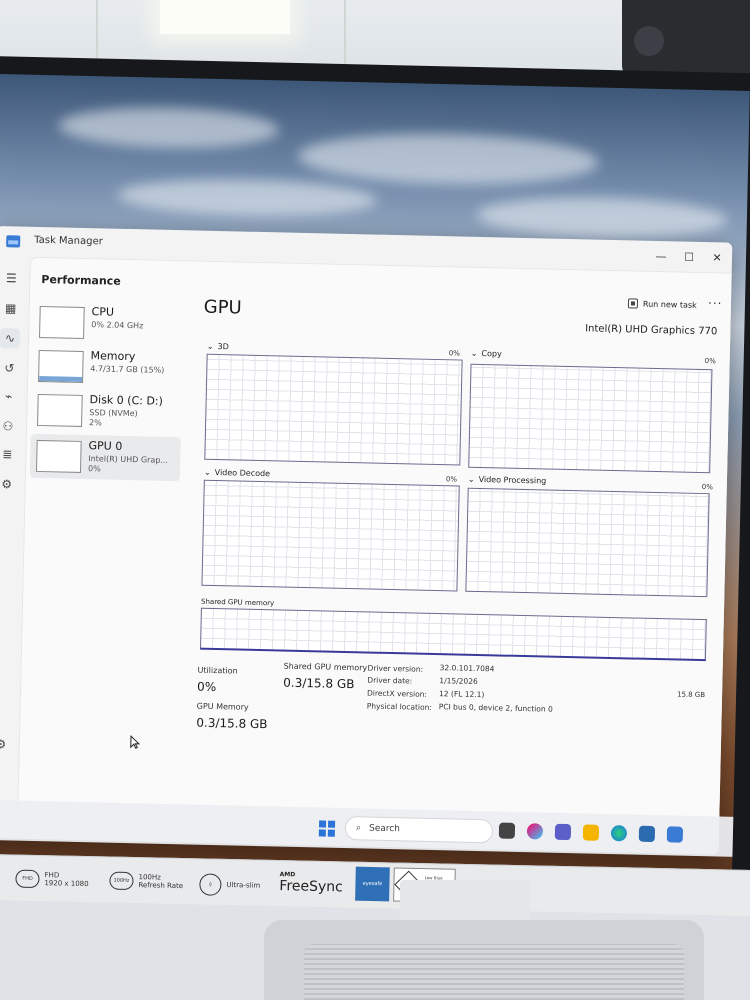 This screenshot has height=1000, width=750. I want to click on performance-icon: ∿, so click(10, 338).